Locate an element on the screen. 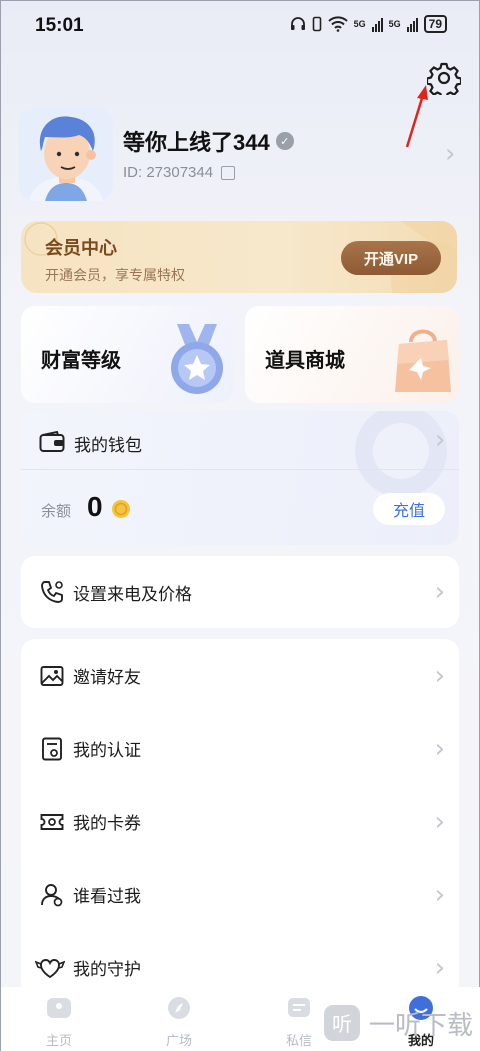 The image size is (480, 1051). watermark: 听 一听下载 is located at coordinates (398, 1023).